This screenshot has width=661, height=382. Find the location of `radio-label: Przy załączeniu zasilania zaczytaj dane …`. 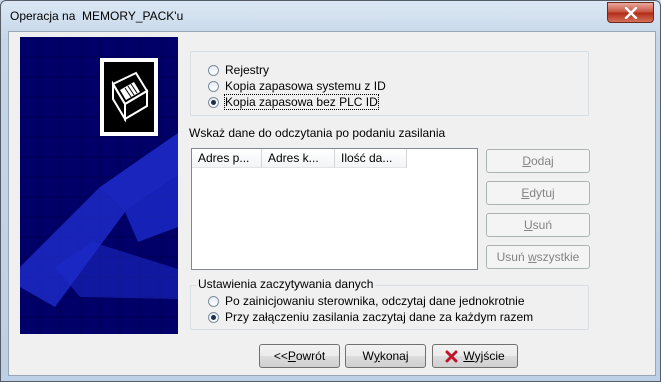

radio-label: Przy załączeniu zasilania zaczytaj dane … is located at coordinates (379, 317).